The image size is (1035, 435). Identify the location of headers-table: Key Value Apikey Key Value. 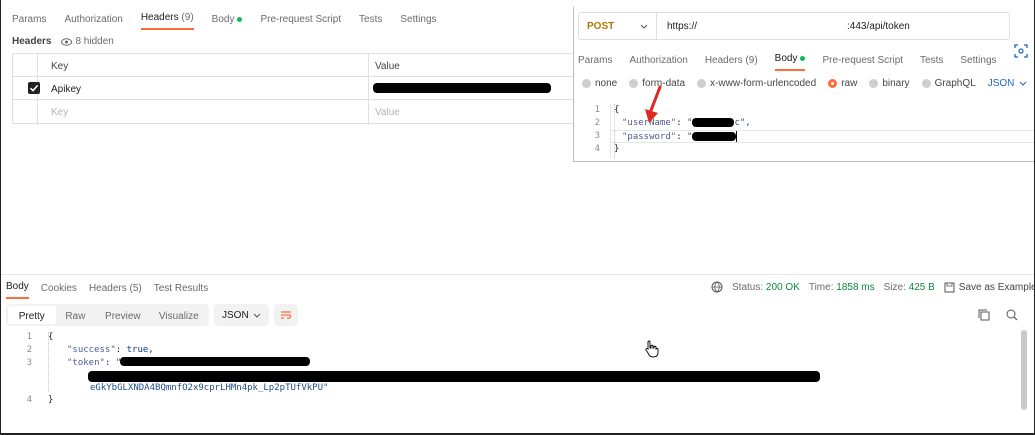
(293, 89).